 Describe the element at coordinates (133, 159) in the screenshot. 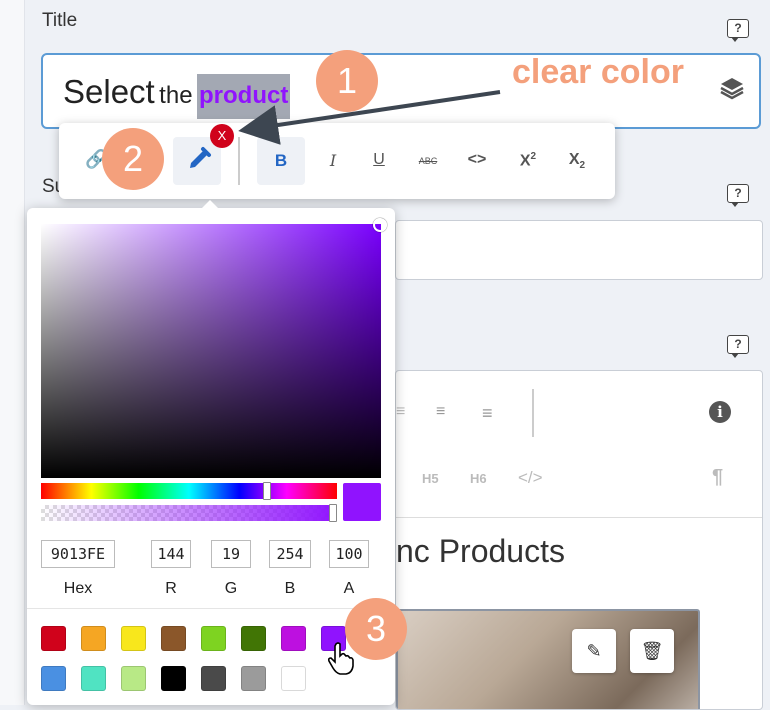

I see `step-badge-2: 2` at that location.